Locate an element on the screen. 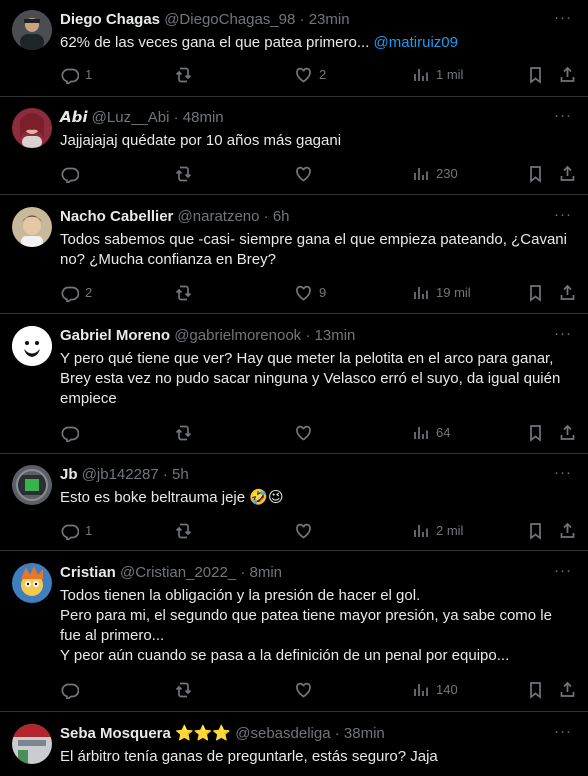 The width and height of the screenshot is (588, 776). views-button: 1 mil is located at coordinates (437, 74).